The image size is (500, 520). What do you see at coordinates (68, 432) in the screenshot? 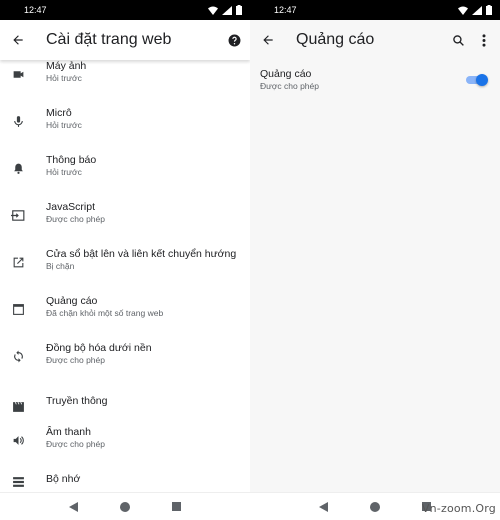
I see `list-item-title: Âm thanh` at bounding box center [68, 432].